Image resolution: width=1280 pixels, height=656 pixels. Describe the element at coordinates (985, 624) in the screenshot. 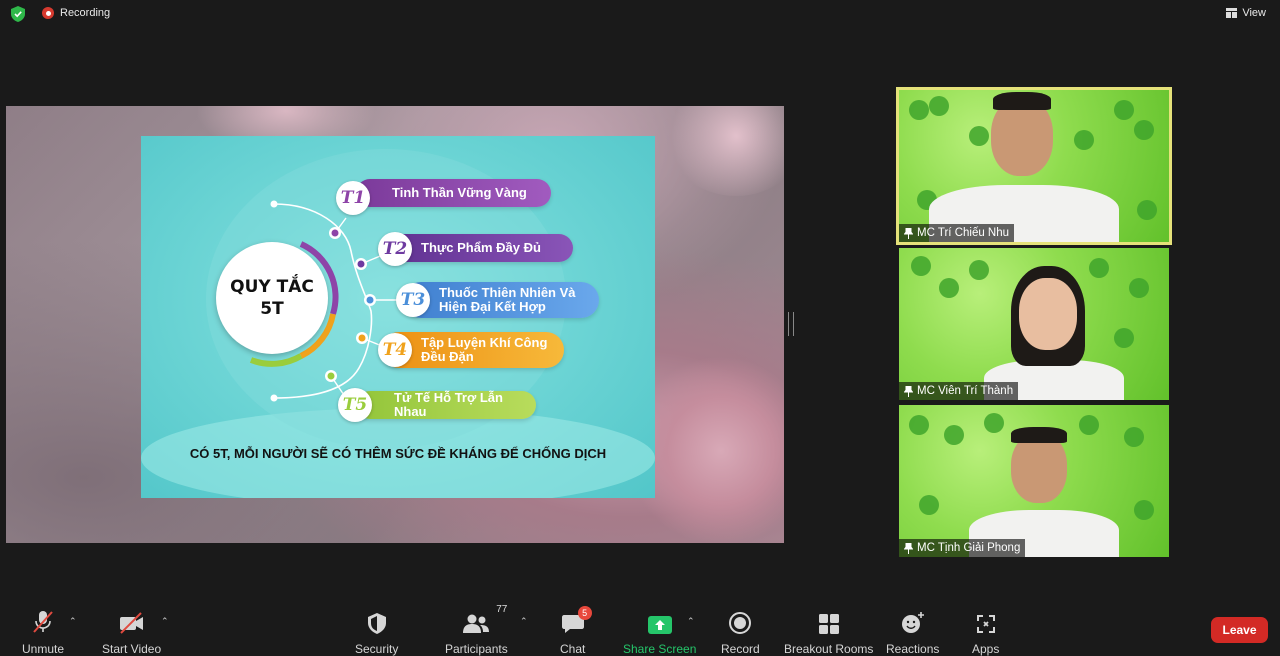

I see `apps-icon` at that location.